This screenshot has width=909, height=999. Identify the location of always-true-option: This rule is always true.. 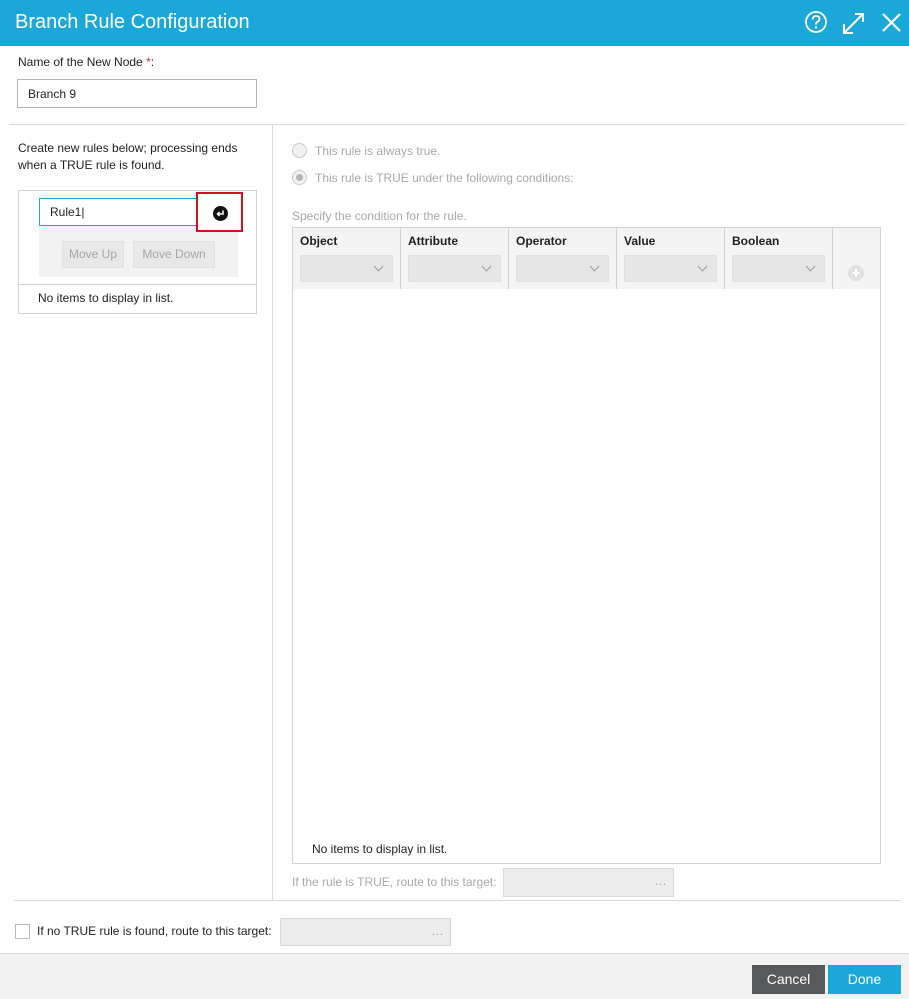
(366, 150).